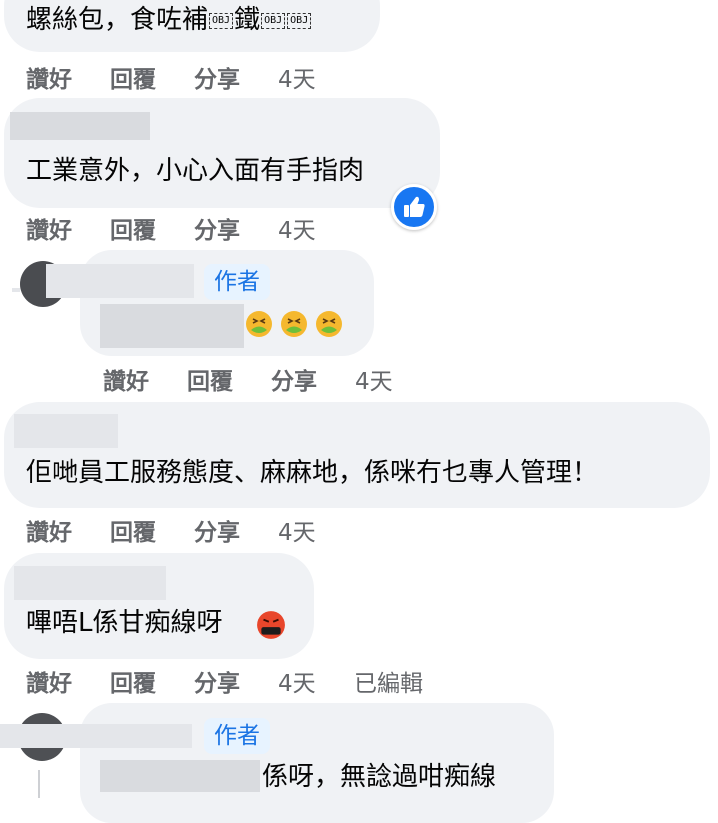 The width and height of the screenshot is (718, 823). I want to click on thumbs-up-icon, so click(414, 207).